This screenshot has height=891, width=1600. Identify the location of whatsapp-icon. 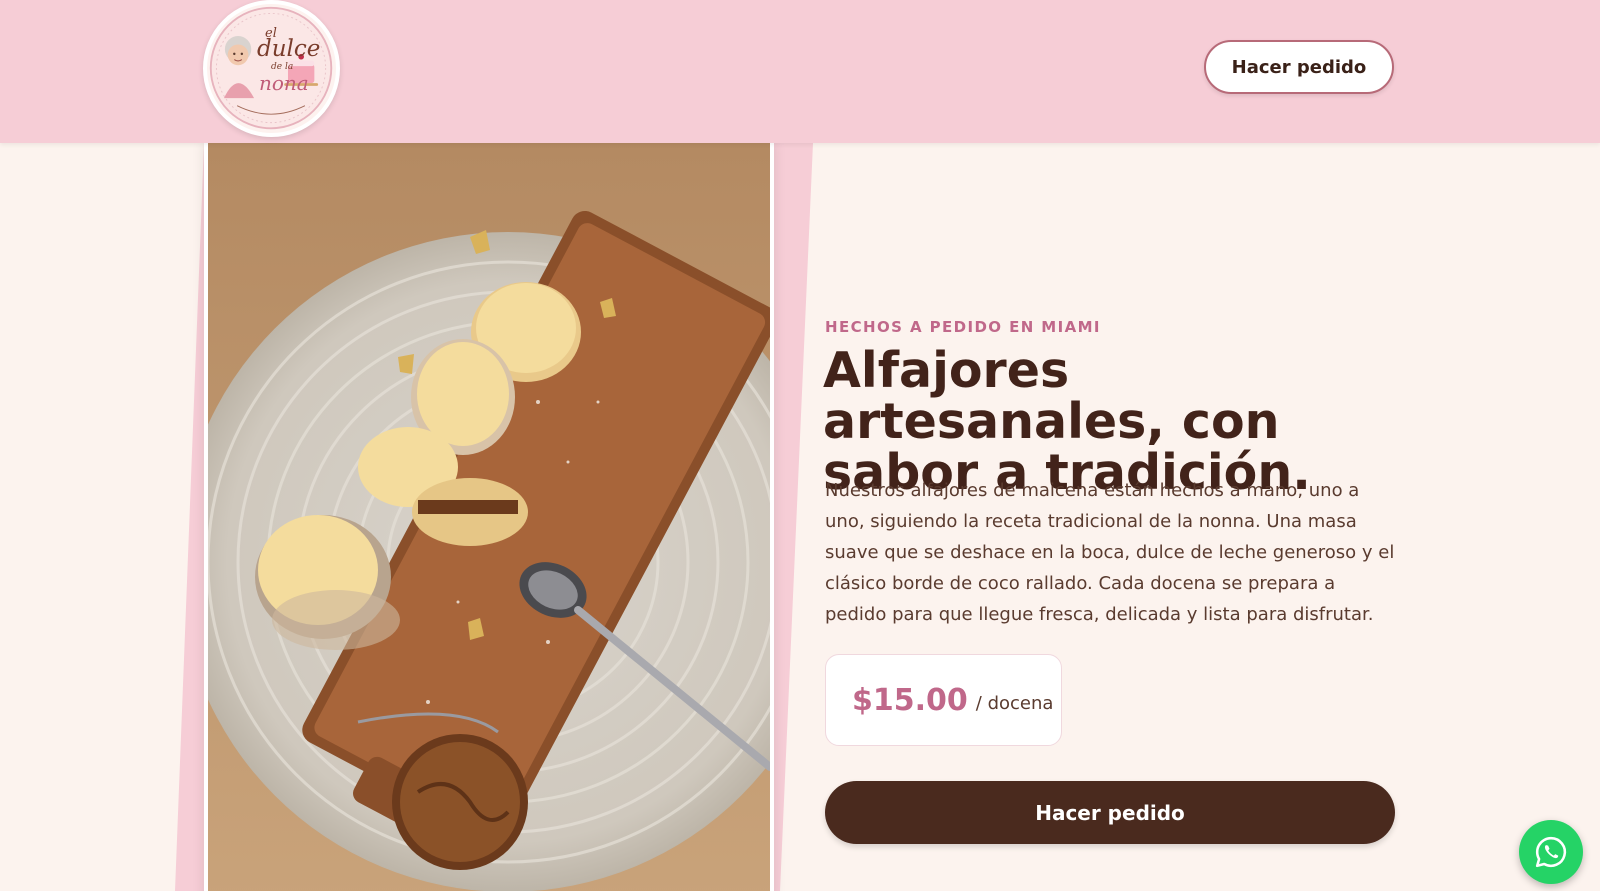
(1551, 852).